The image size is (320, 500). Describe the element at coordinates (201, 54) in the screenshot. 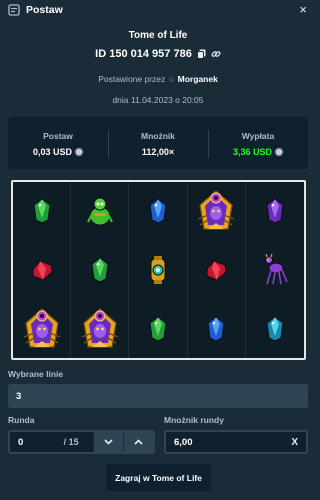

I see `copy-icon` at that location.